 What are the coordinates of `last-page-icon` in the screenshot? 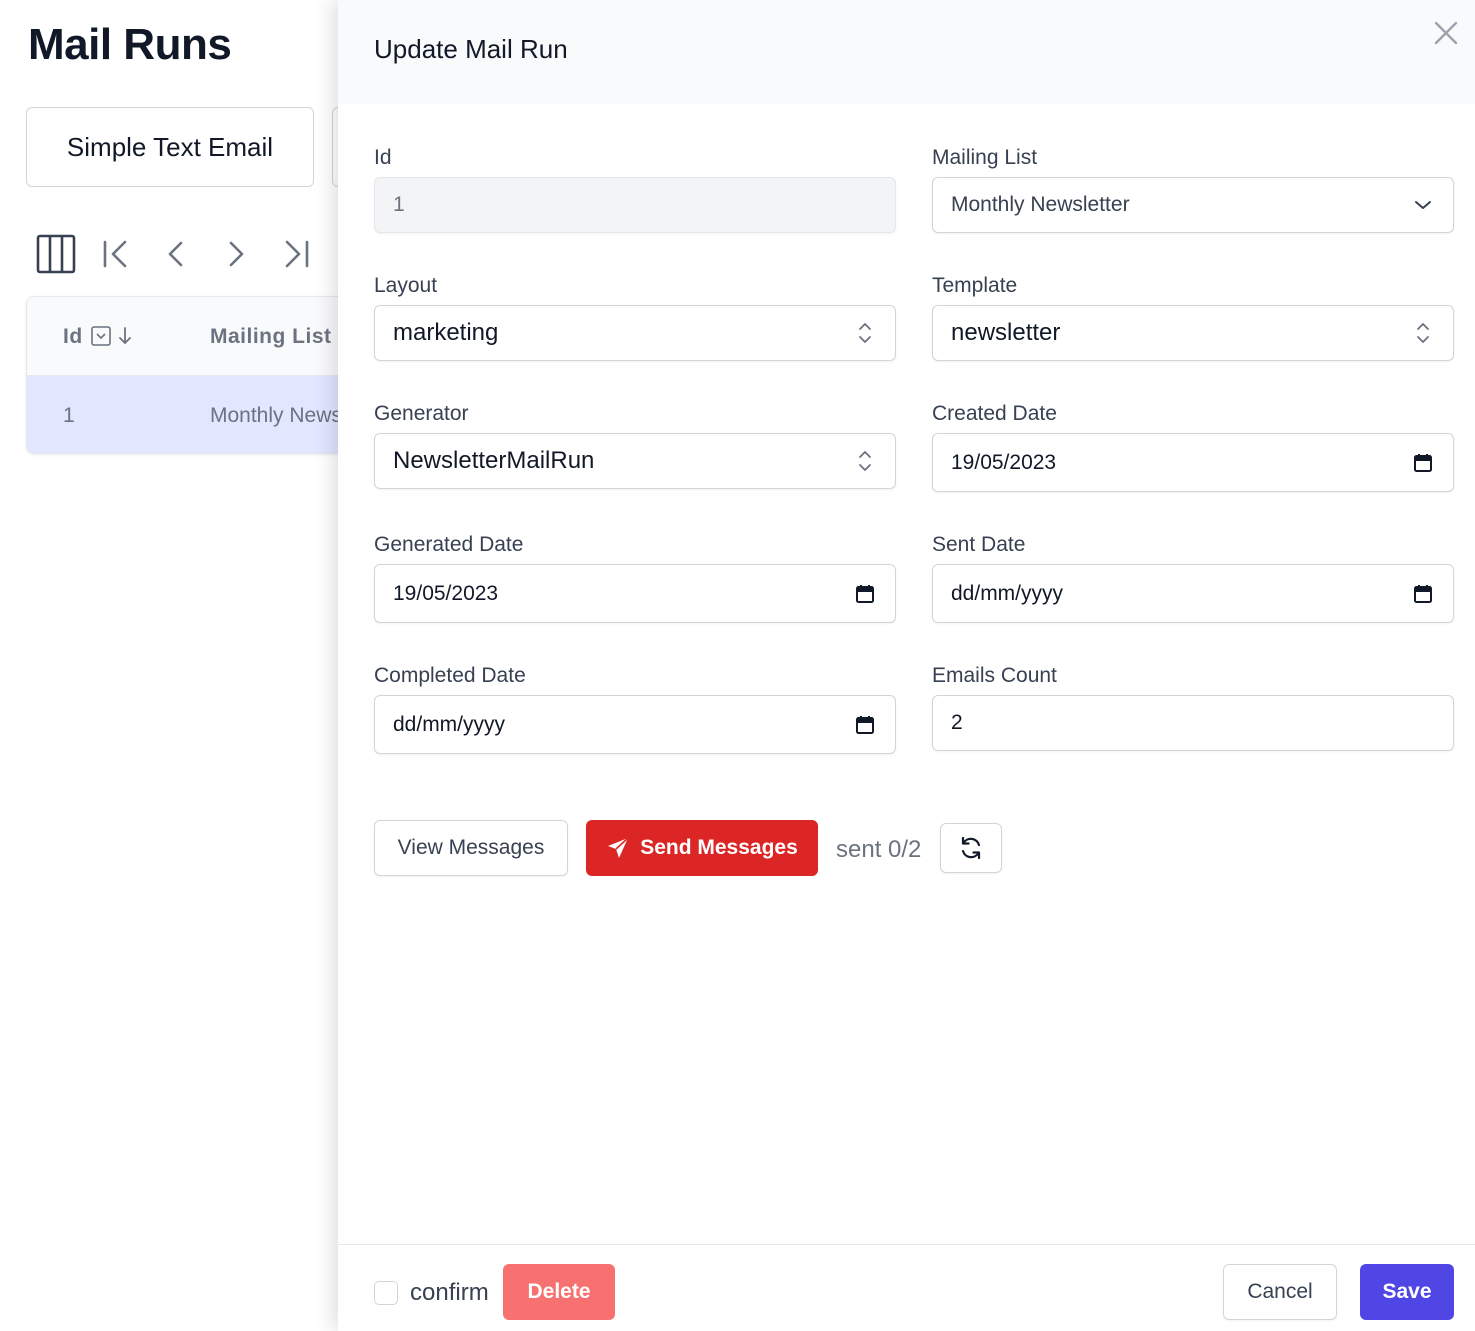 It's located at (296, 254).